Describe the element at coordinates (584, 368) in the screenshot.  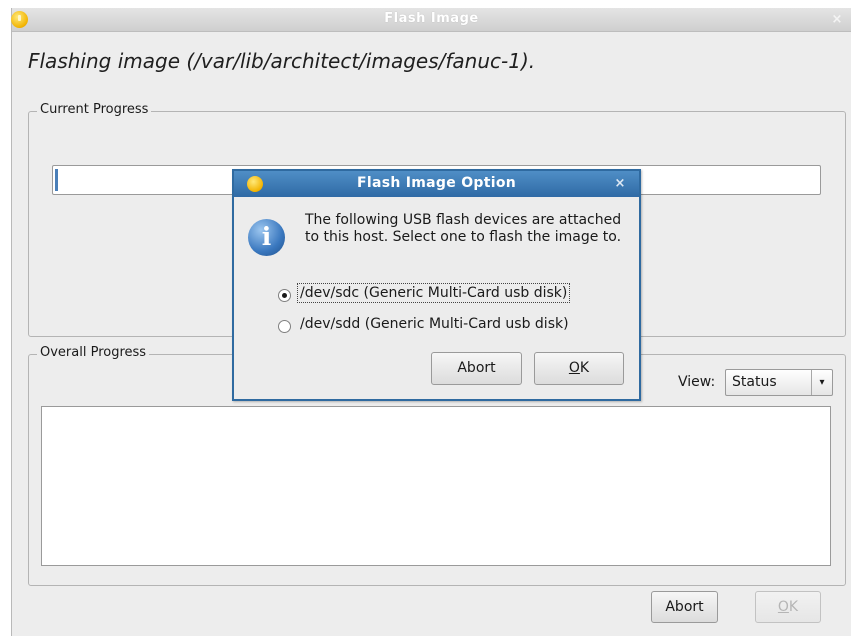
I see `dialog-ok-label-rest: K` at that location.